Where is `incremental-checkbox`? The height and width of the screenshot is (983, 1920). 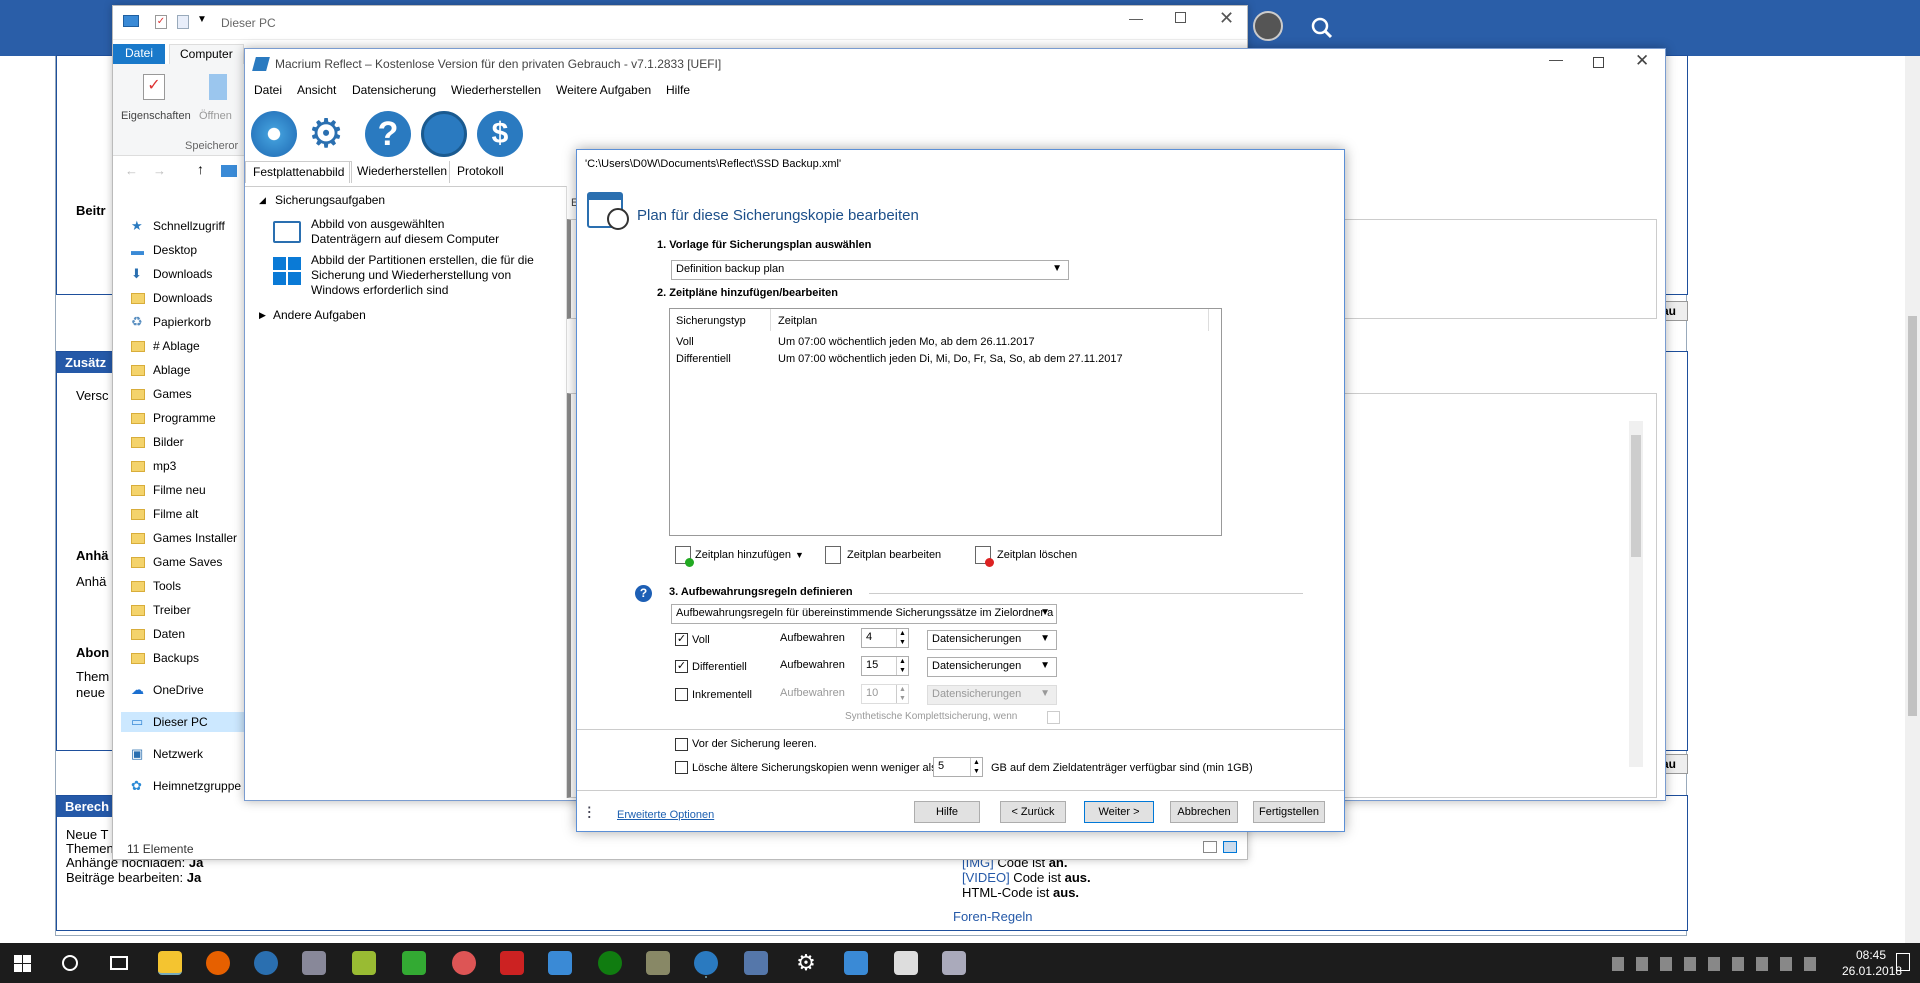
incremental-checkbox is located at coordinates (681, 694).